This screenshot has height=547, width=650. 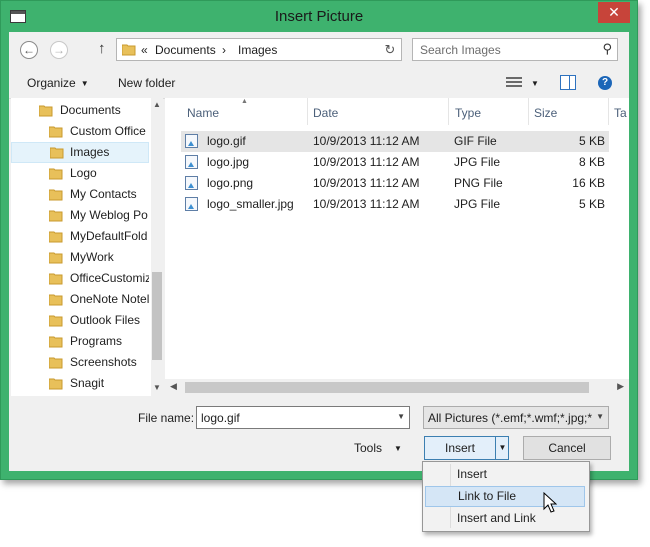 What do you see at coordinates (567, 448) in the screenshot?
I see `cancel-button: Cancel` at bounding box center [567, 448].